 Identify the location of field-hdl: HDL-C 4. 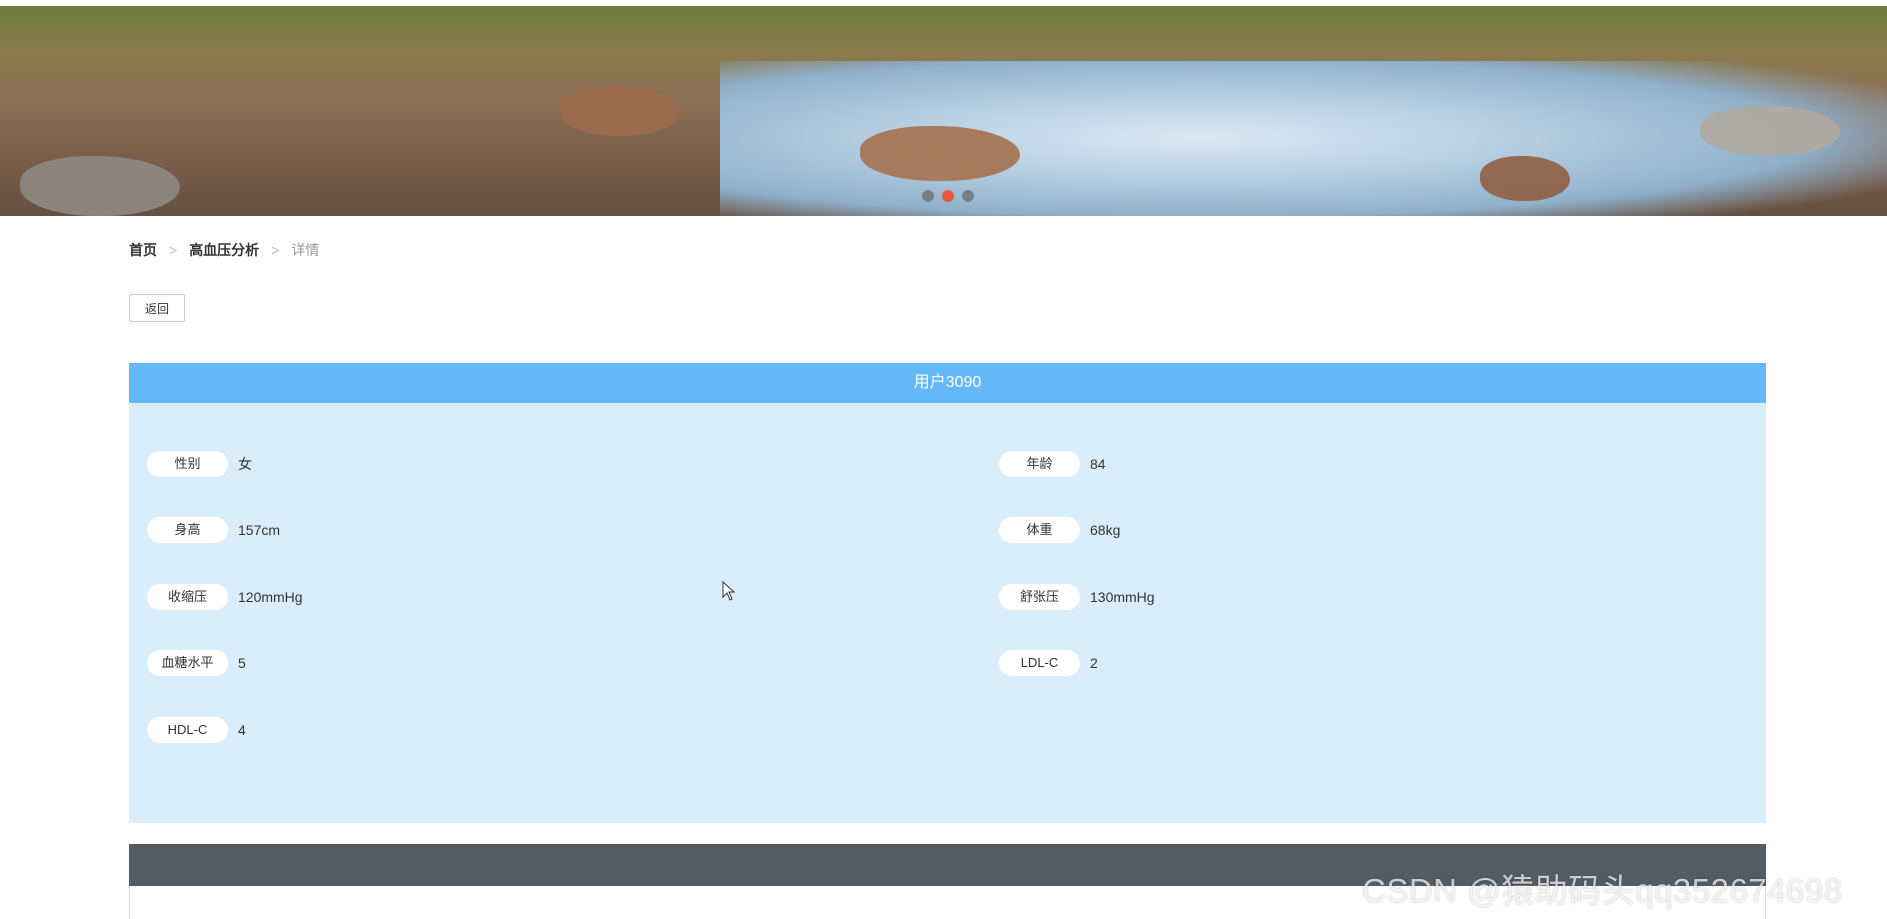
(196, 730).